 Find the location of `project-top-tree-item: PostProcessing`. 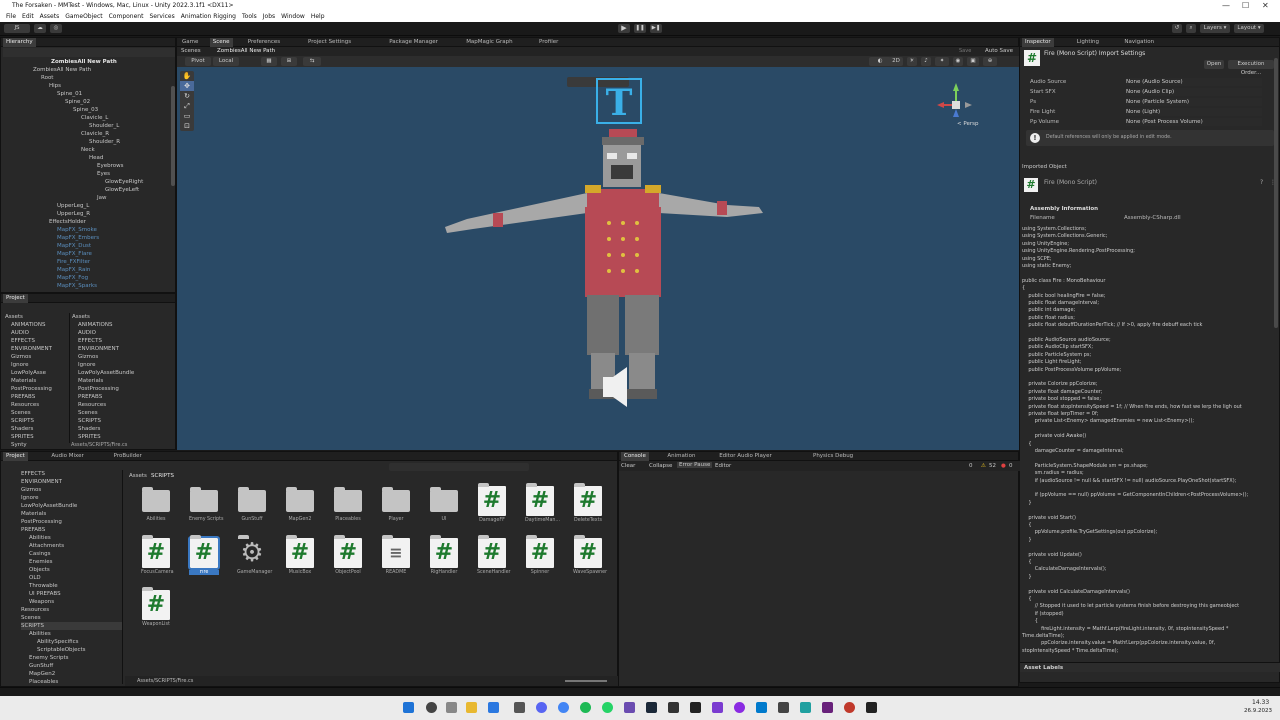

project-top-tree-item: PostProcessing is located at coordinates (31, 389).